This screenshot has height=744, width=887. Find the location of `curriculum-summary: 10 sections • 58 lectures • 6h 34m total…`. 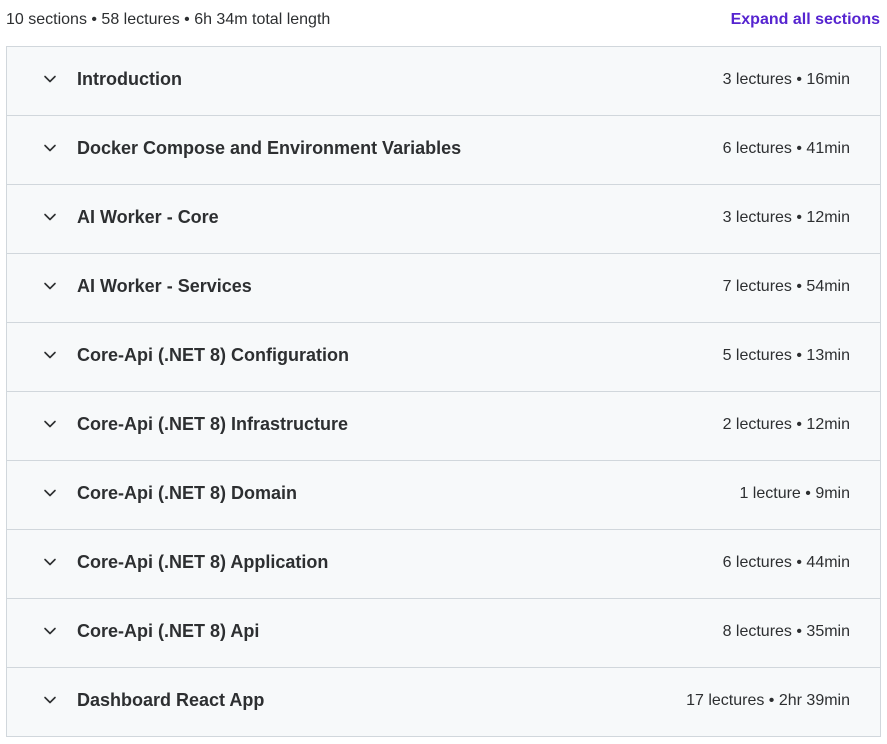

curriculum-summary: 10 sections • 58 lectures • 6h 34m total… is located at coordinates (168, 19).